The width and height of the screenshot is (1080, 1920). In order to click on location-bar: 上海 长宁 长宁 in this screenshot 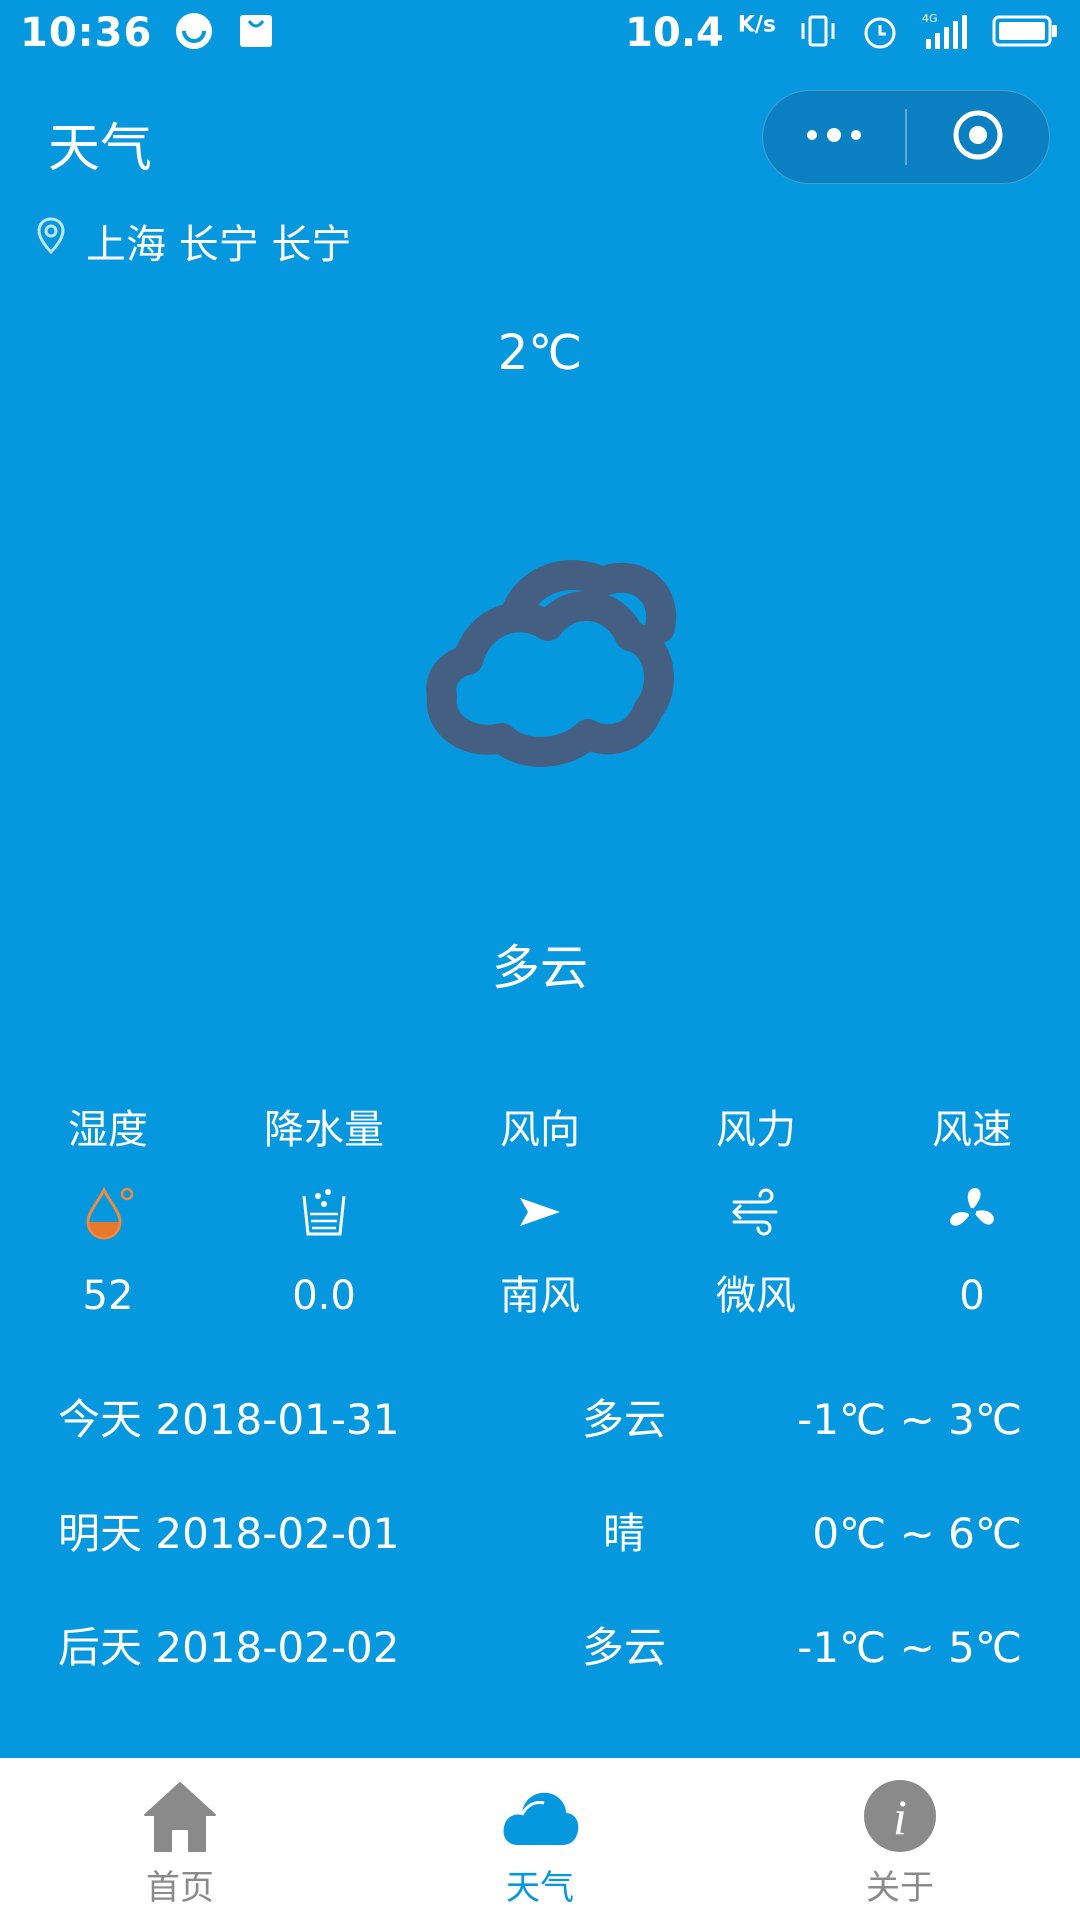, I will do `click(193, 241)`.